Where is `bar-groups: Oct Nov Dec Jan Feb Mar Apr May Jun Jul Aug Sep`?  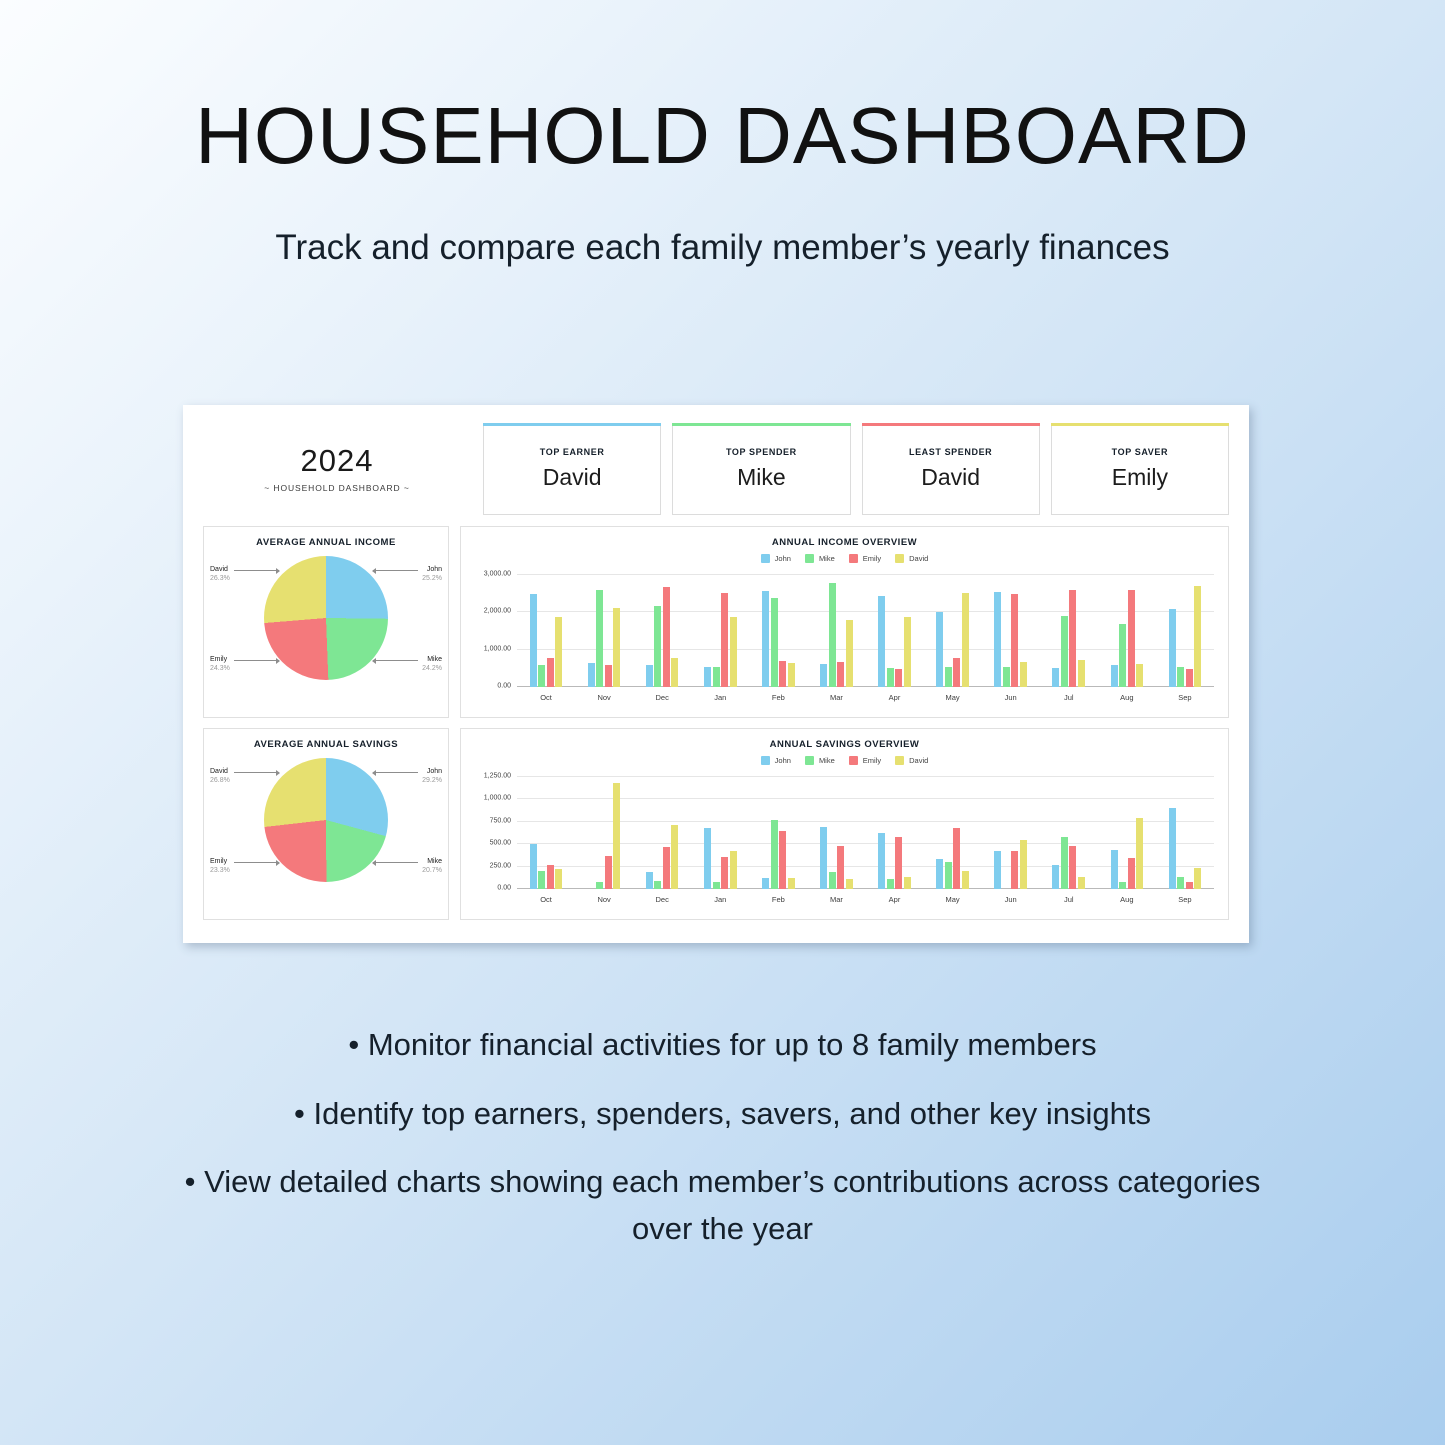 bar-groups: Oct Nov Dec Jan Feb Mar Apr May Jun Jul Aug Sep is located at coordinates (865, 638).